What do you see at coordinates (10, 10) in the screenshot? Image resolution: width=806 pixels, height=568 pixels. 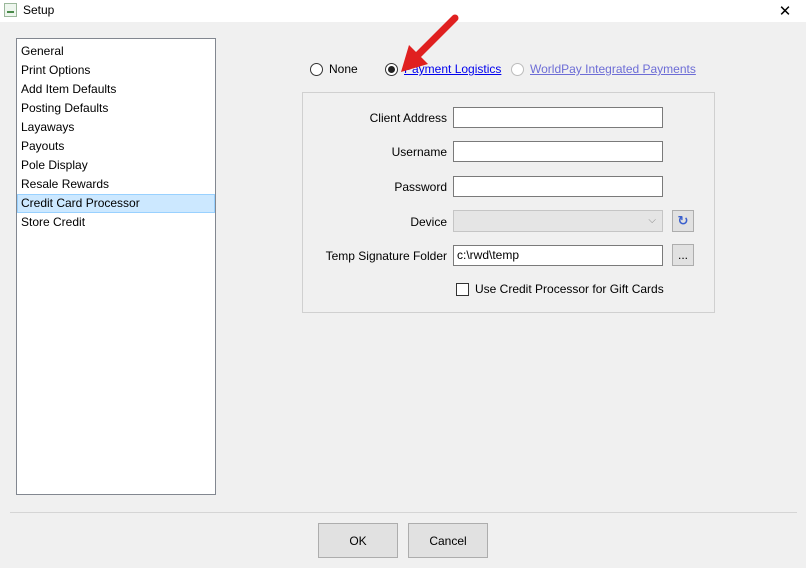 I see `app-icon` at bounding box center [10, 10].